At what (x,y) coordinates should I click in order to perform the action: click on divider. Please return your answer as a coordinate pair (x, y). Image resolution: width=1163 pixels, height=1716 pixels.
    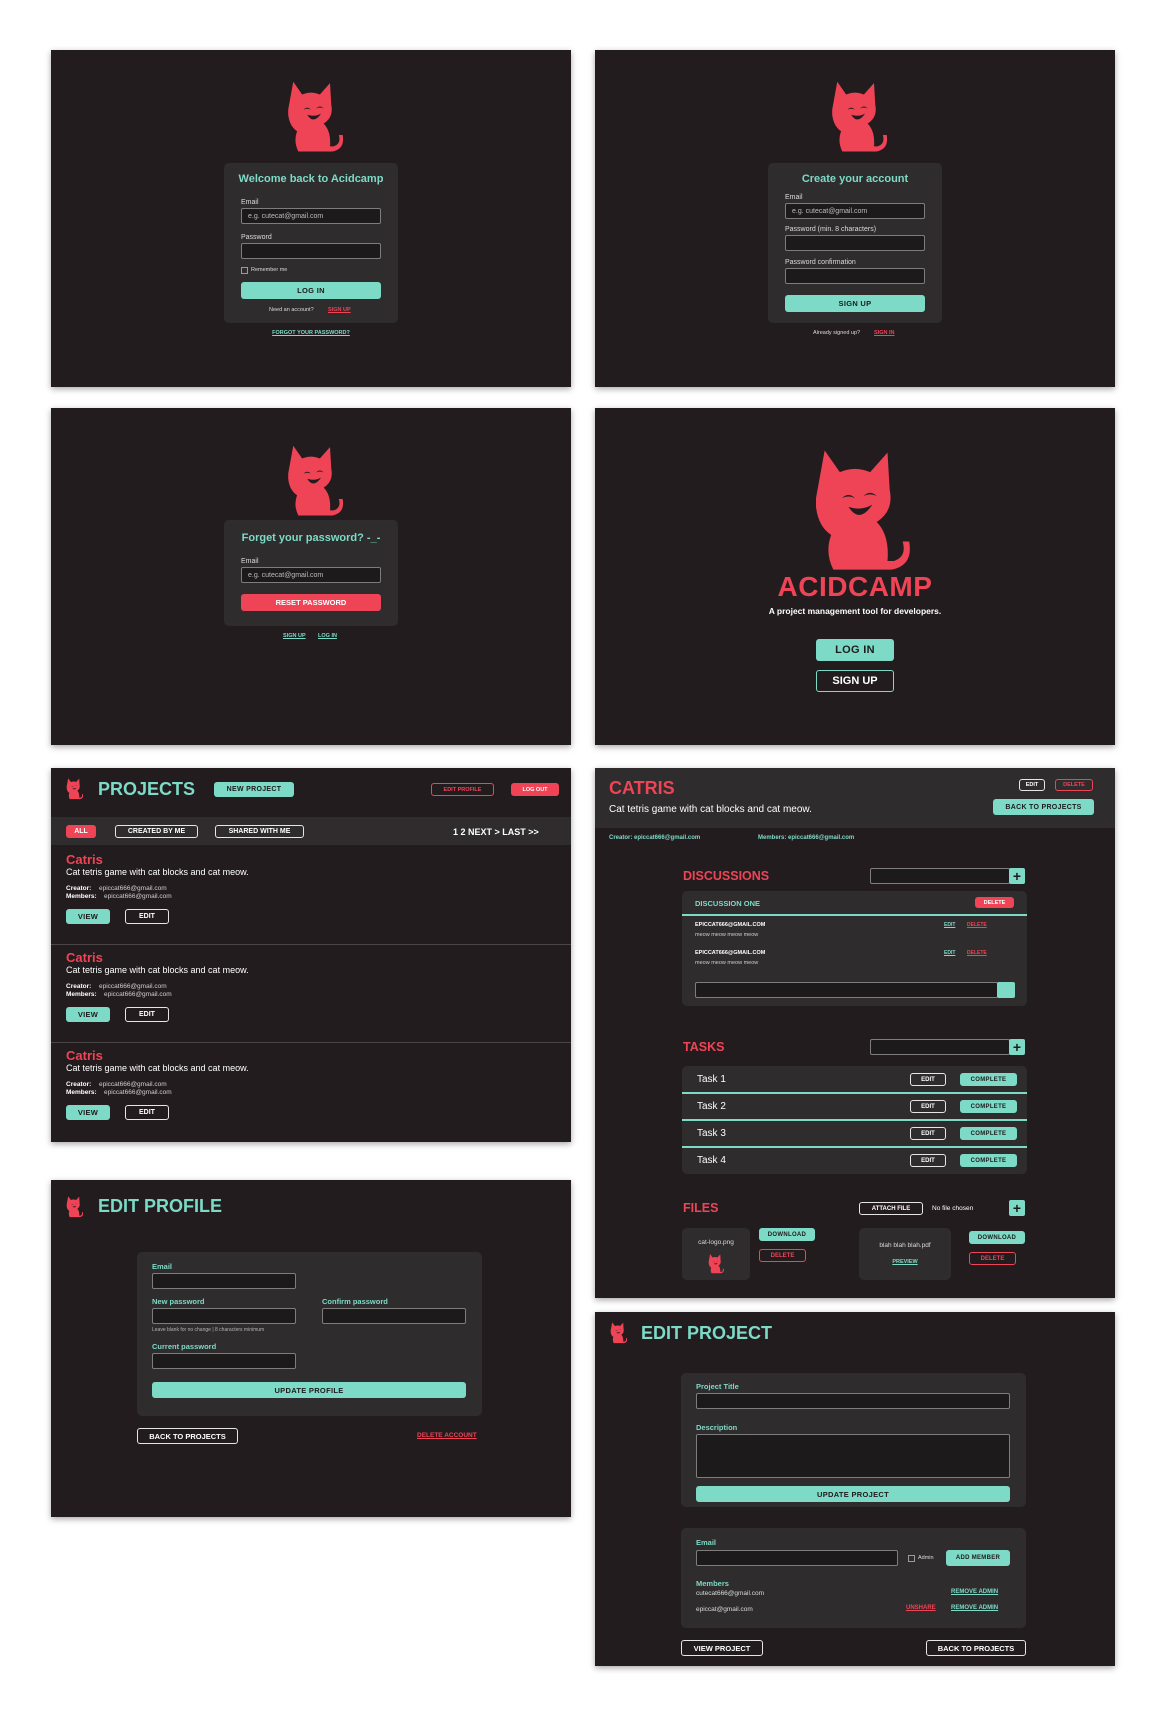
    Looking at the image, I should click on (854, 915).